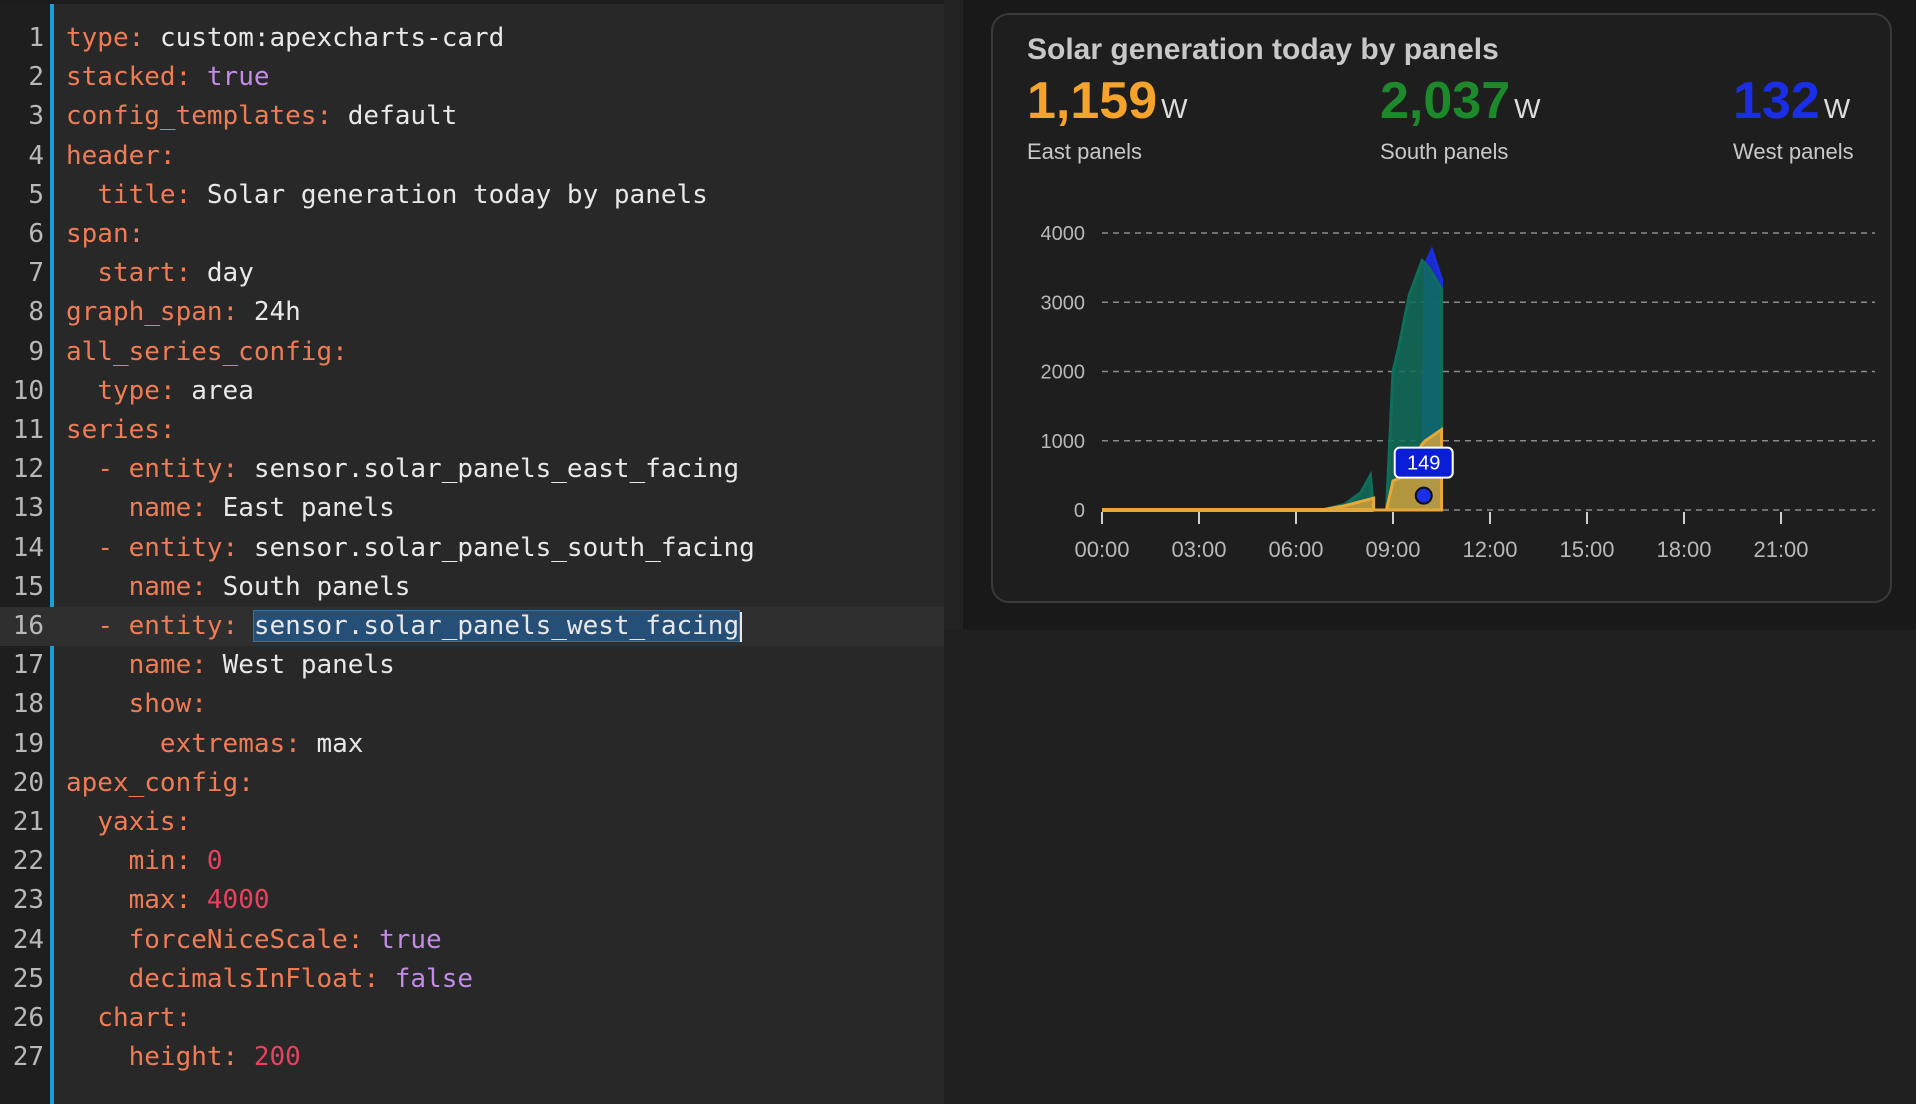 The width and height of the screenshot is (1916, 1104). Describe the element at coordinates (28, 822) in the screenshot. I see `line-number: 21` at that location.